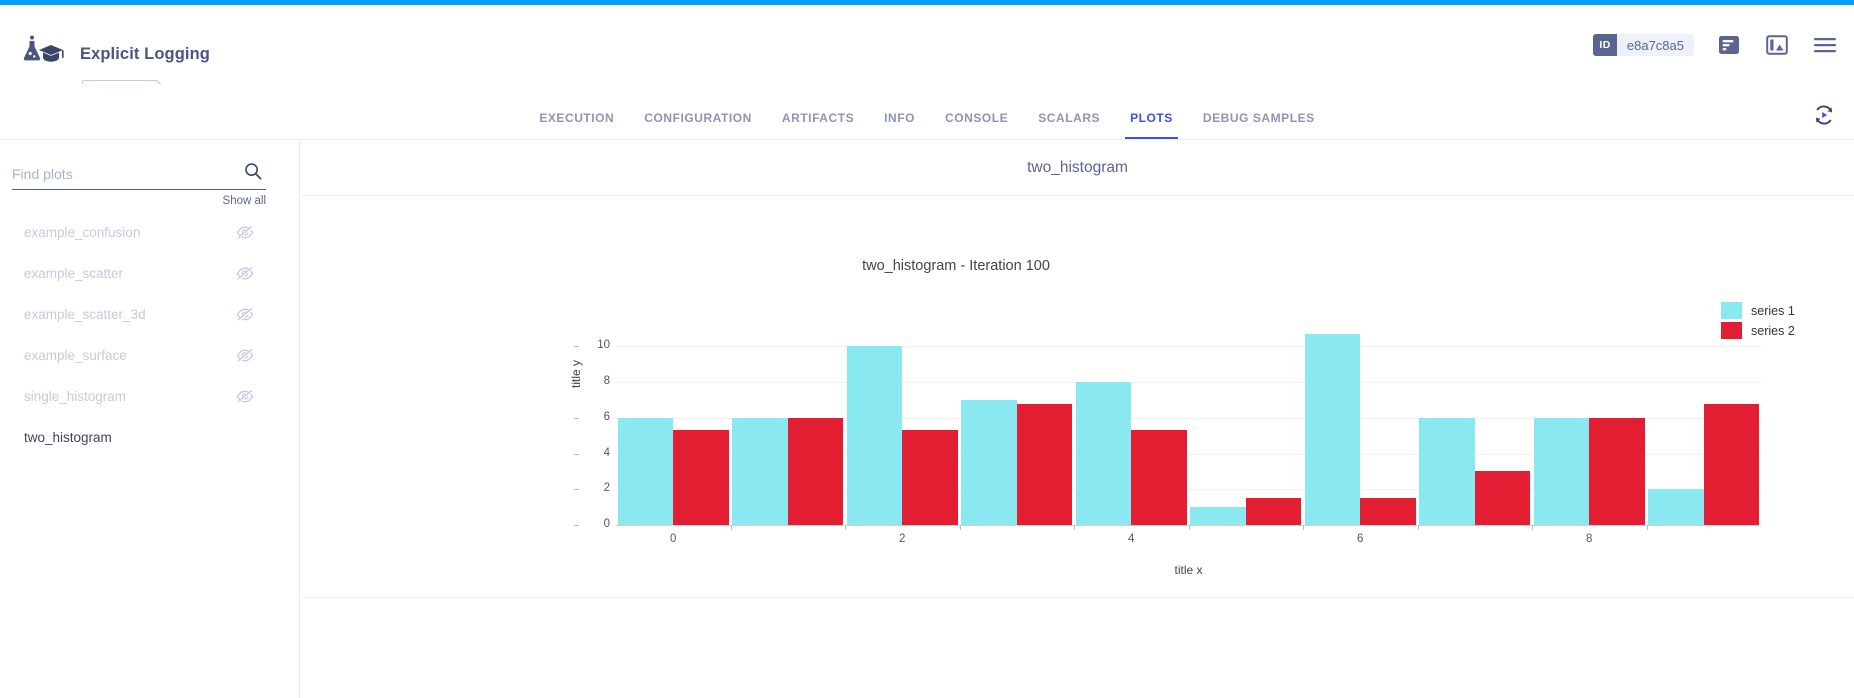 This screenshot has height=698, width=1854. I want to click on plot-card-placeholder, so click(1077, 648).